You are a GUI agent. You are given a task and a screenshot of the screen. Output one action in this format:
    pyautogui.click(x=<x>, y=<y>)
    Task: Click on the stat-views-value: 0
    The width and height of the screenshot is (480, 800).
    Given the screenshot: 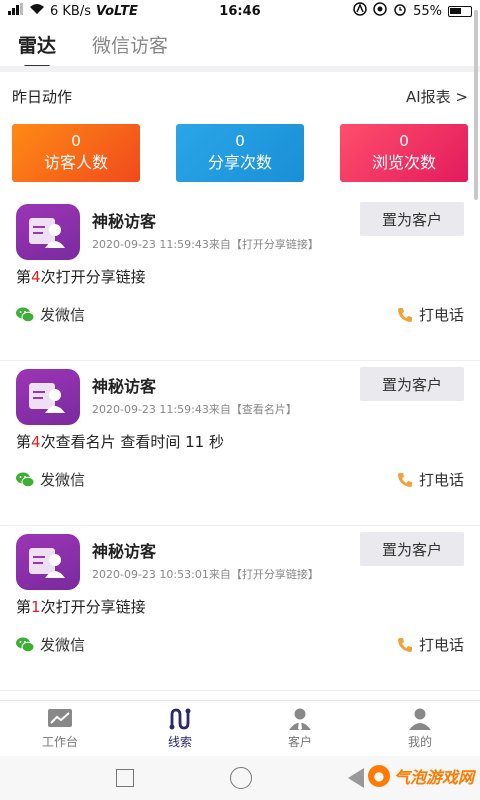 What is the action you would take?
    pyautogui.click(x=404, y=141)
    